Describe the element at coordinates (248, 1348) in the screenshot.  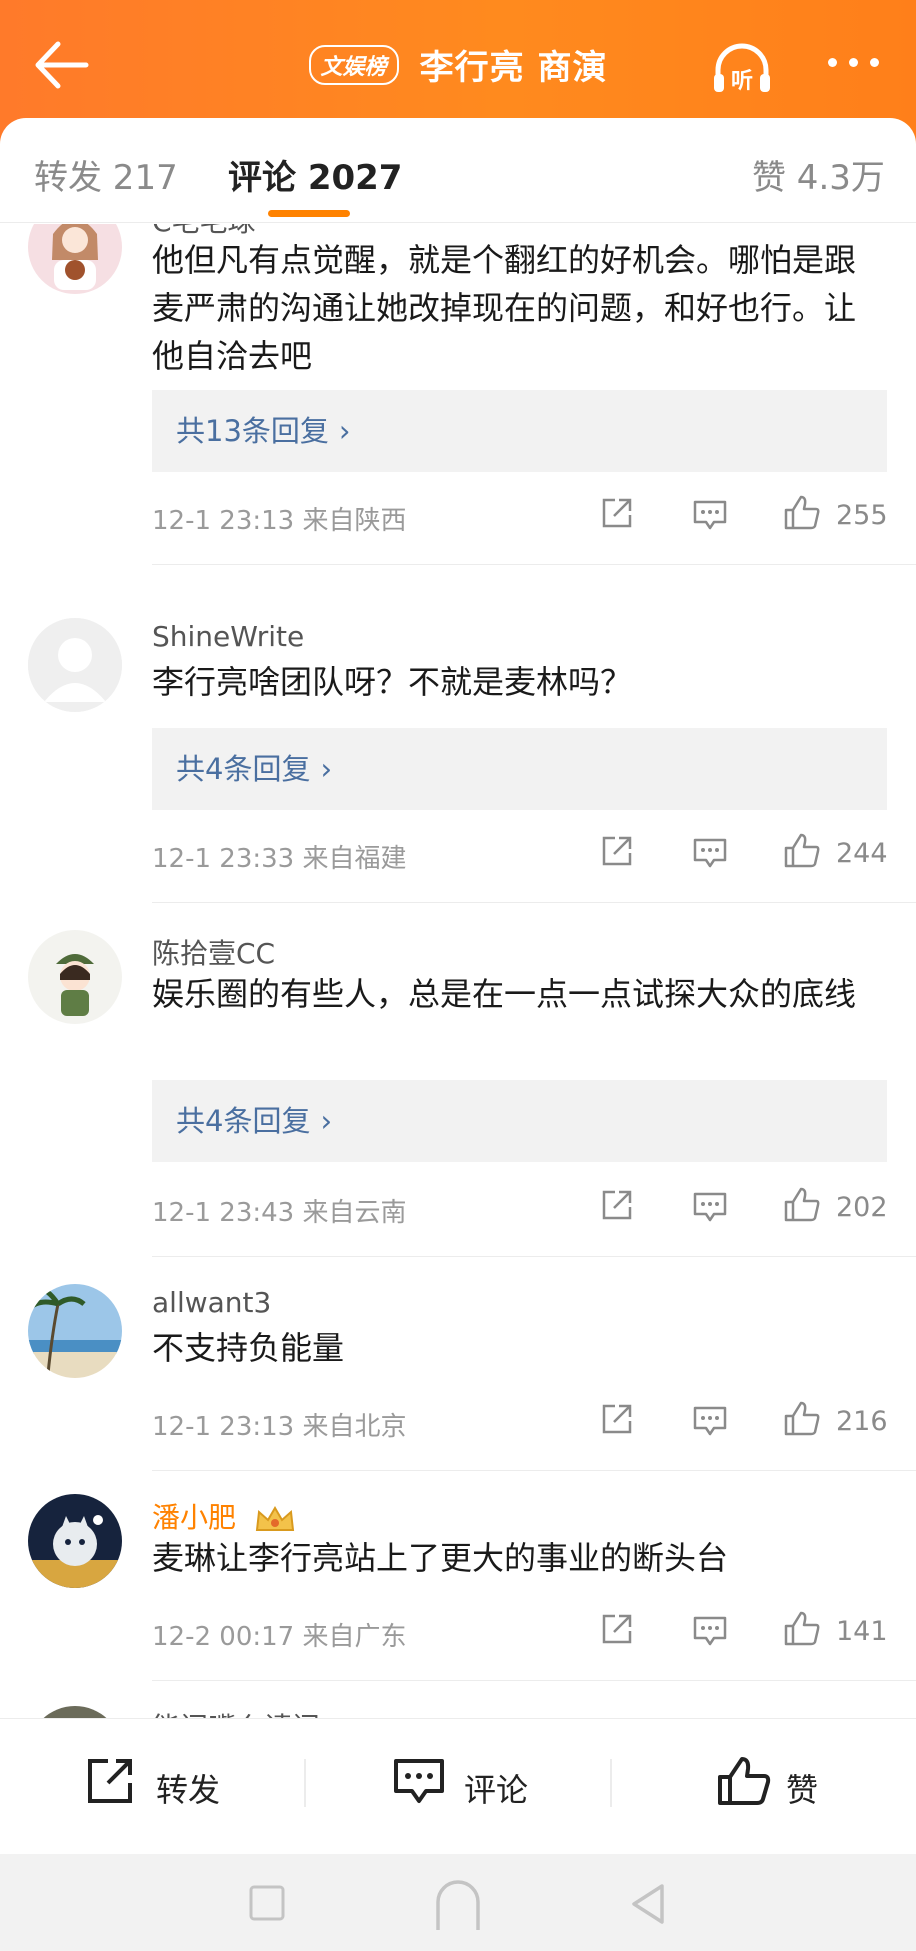
I see `comment-text: 不支持负能量` at that location.